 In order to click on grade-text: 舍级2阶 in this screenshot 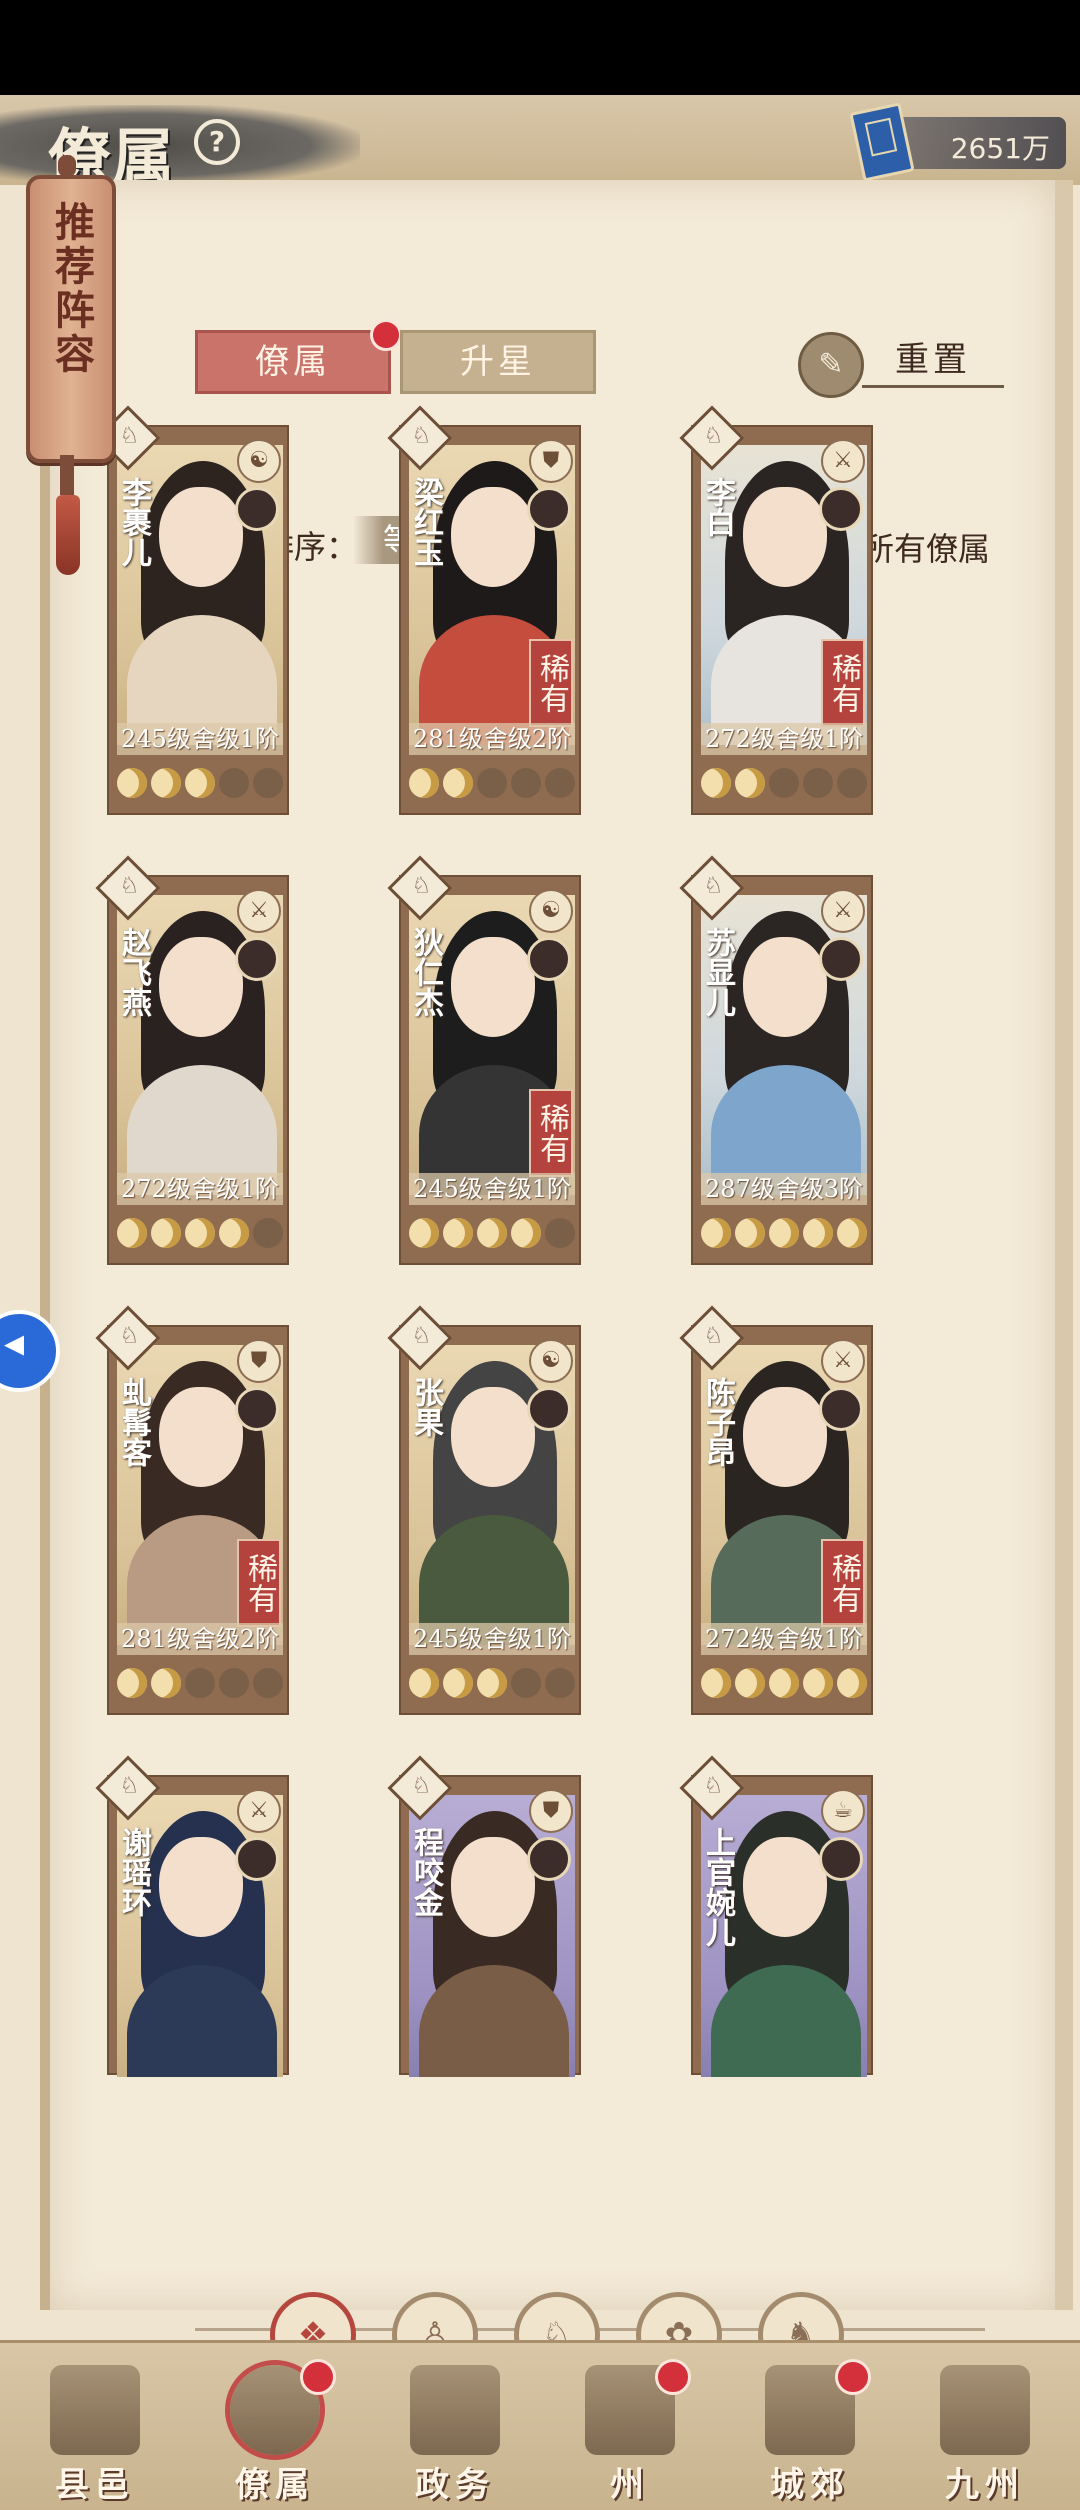, I will do `click(527, 739)`.